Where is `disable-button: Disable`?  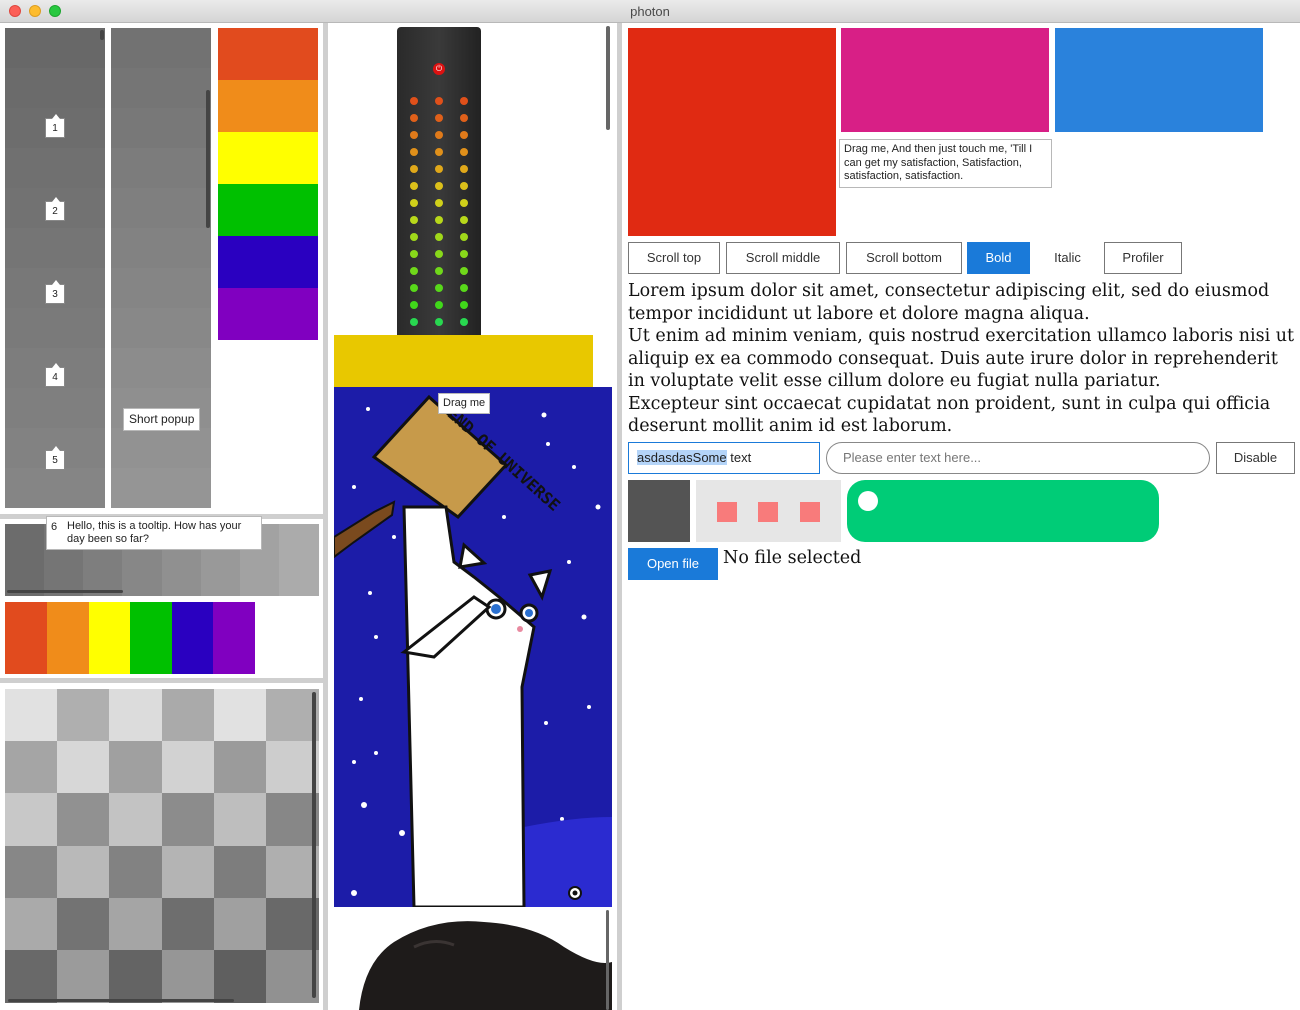 disable-button: Disable is located at coordinates (1255, 458).